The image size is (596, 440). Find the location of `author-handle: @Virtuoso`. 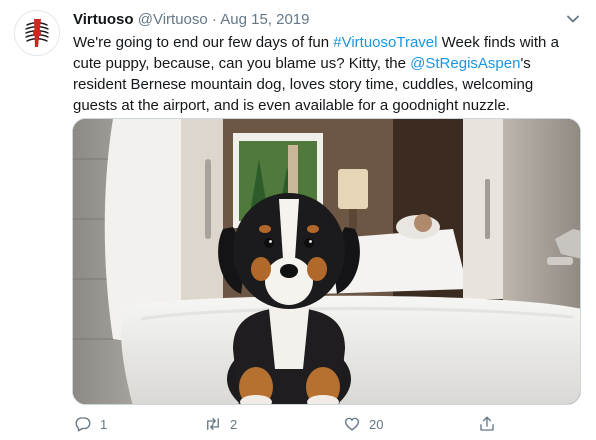

author-handle: @Virtuoso is located at coordinates (173, 19).